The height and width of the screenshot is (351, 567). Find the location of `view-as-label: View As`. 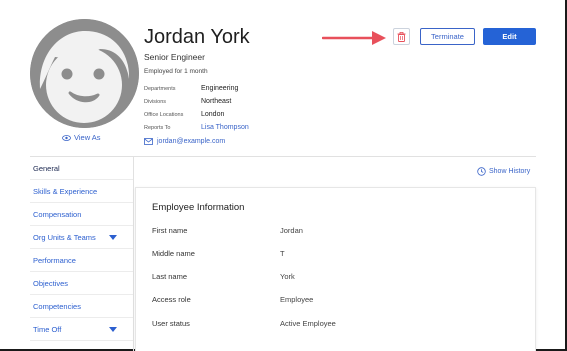

view-as-label: View As is located at coordinates (87, 137).